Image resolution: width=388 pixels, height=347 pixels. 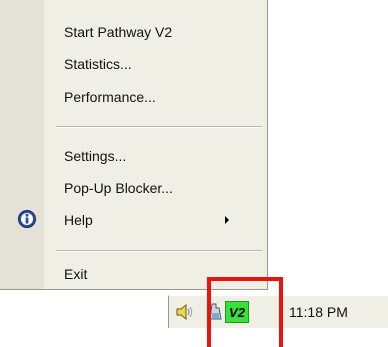 I want to click on clock: 11:18 PM, so click(x=318, y=312).